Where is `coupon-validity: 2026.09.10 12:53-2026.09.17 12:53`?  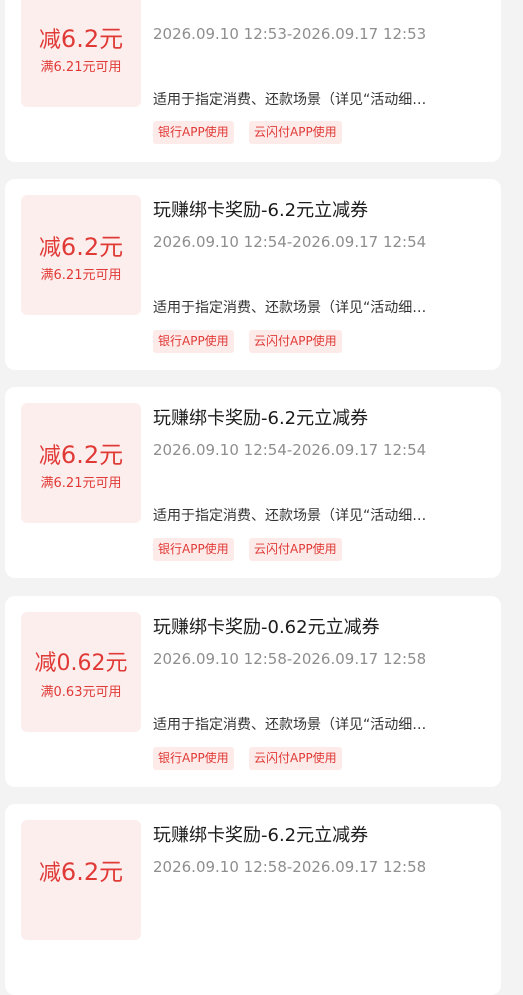 coupon-validity: 2026.09.10 12:53-2026.09.17 12:53 is located at coordinates (290, 34).